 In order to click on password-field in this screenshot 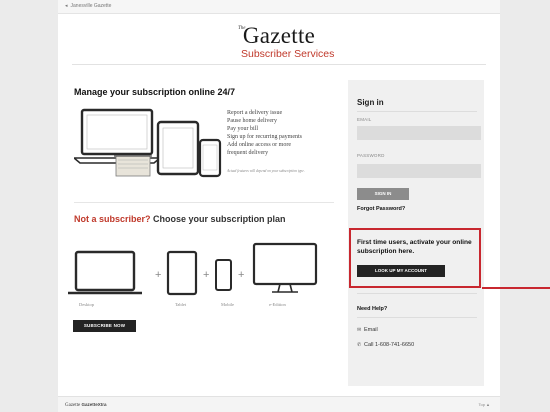, I will do `click(419, 171)`.